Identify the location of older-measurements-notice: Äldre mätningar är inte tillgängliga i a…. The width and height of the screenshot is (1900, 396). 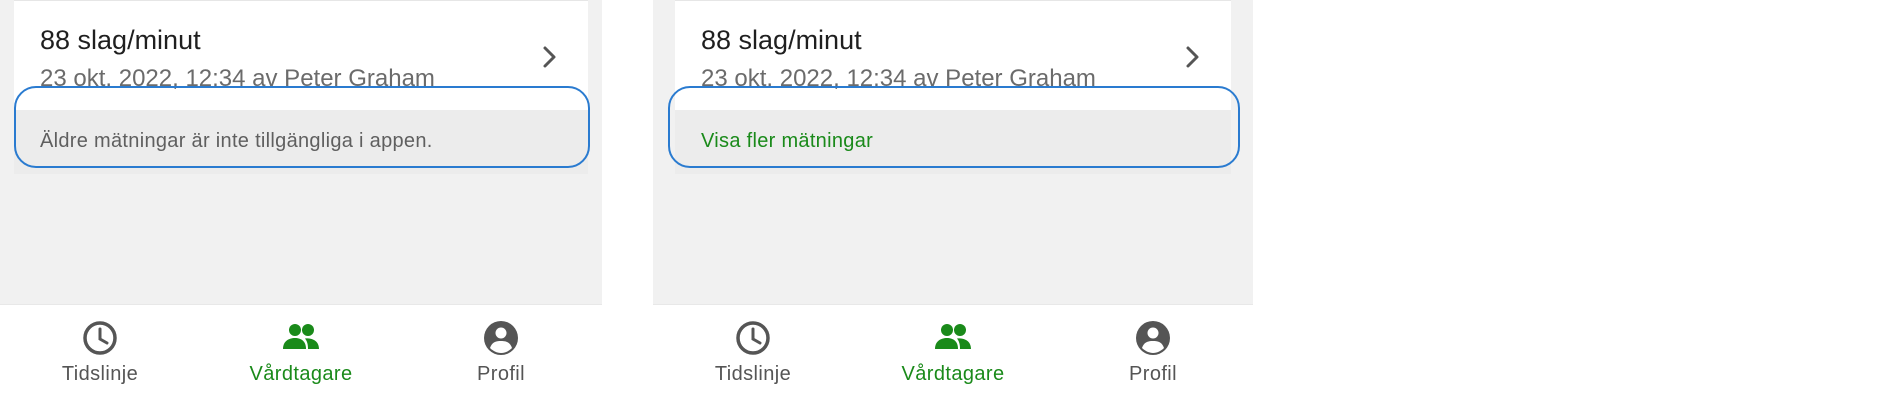
(301, 142).